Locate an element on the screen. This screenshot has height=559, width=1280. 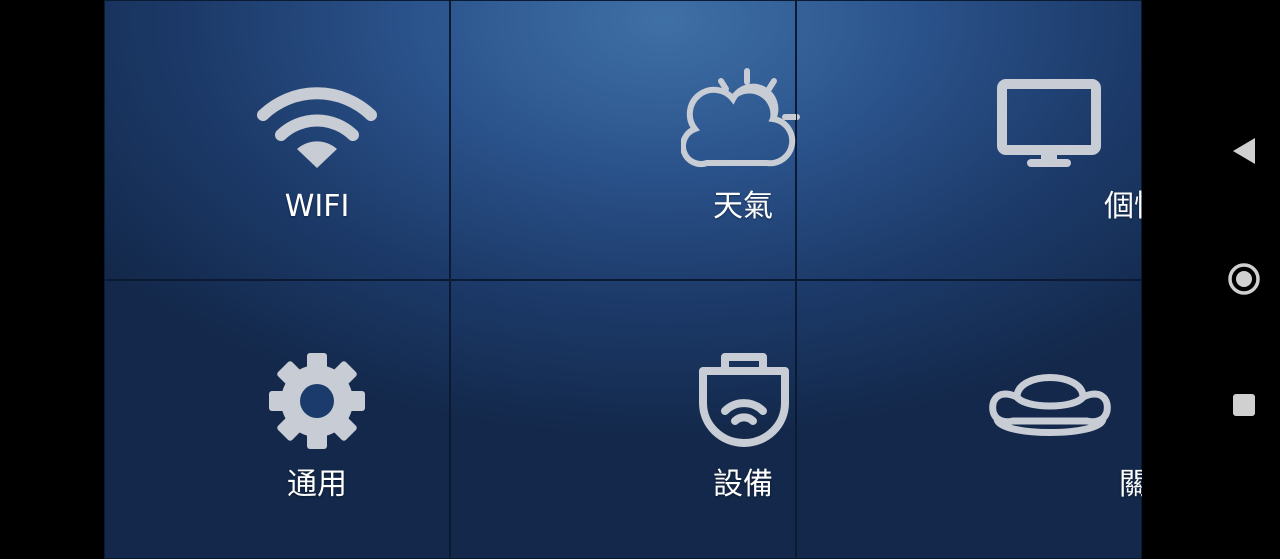
device-icon is located at coordinates (744, 400).